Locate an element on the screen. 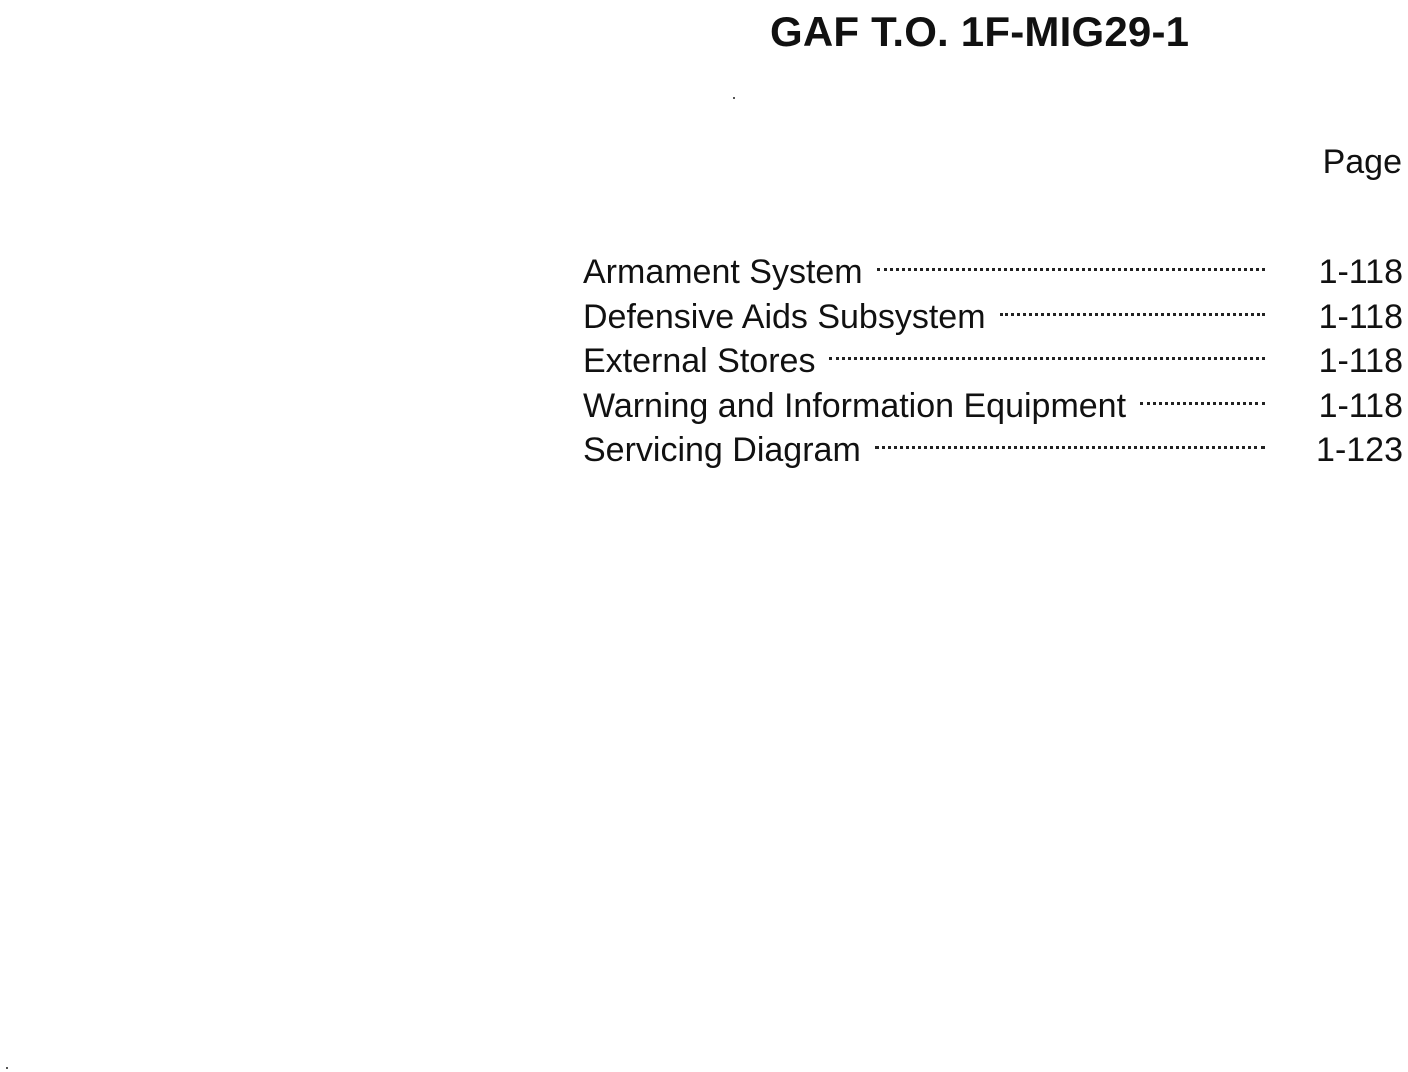 This screenshot has width=1408, height=1072. toc-entry-page: 1-123 is located at coordinates (1359, 450).